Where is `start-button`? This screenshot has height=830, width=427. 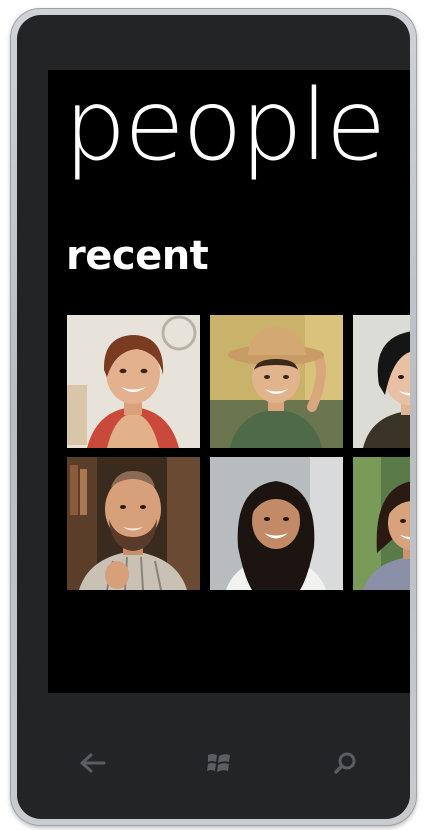 start-button is located at coordinates (219, 763).